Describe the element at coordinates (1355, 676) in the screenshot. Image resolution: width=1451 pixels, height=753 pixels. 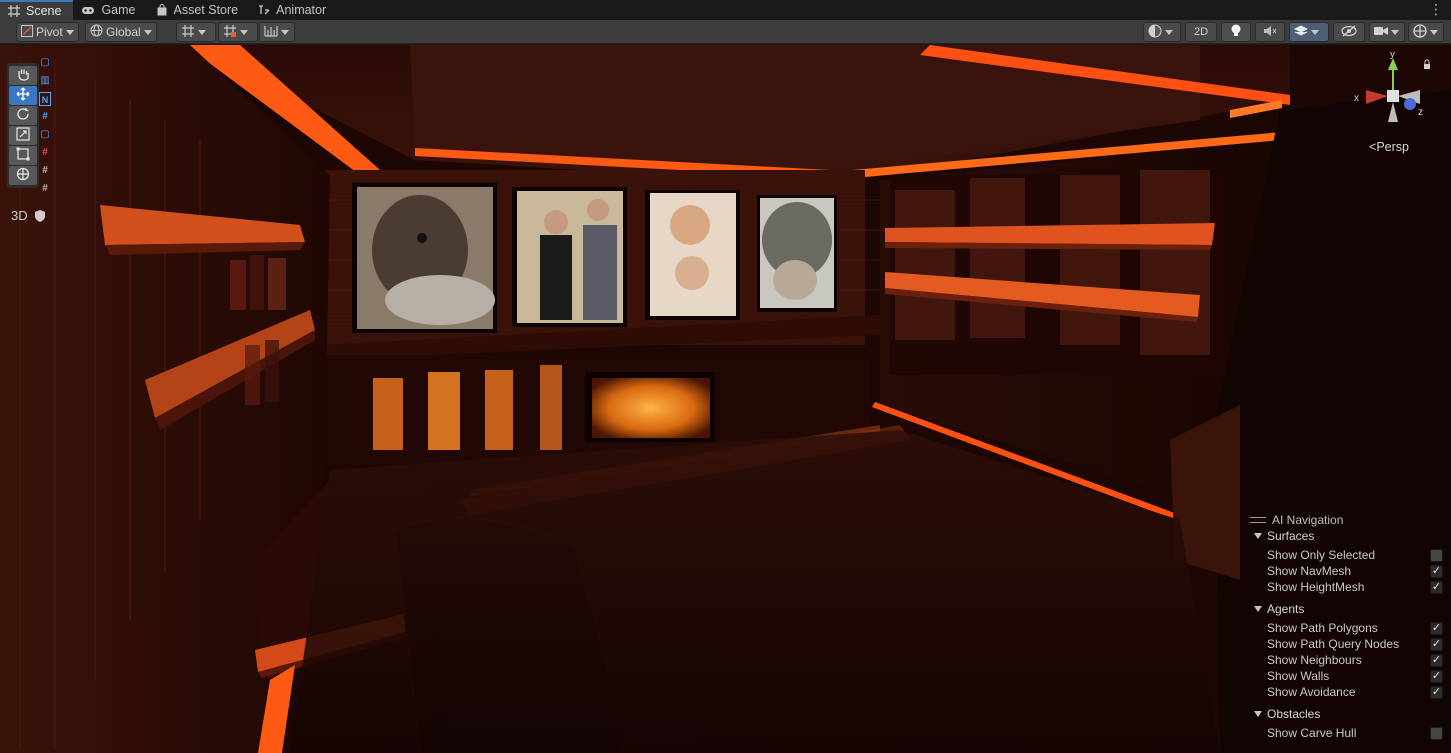
I see `option-show-walls: Show Walls ✓` at that location.